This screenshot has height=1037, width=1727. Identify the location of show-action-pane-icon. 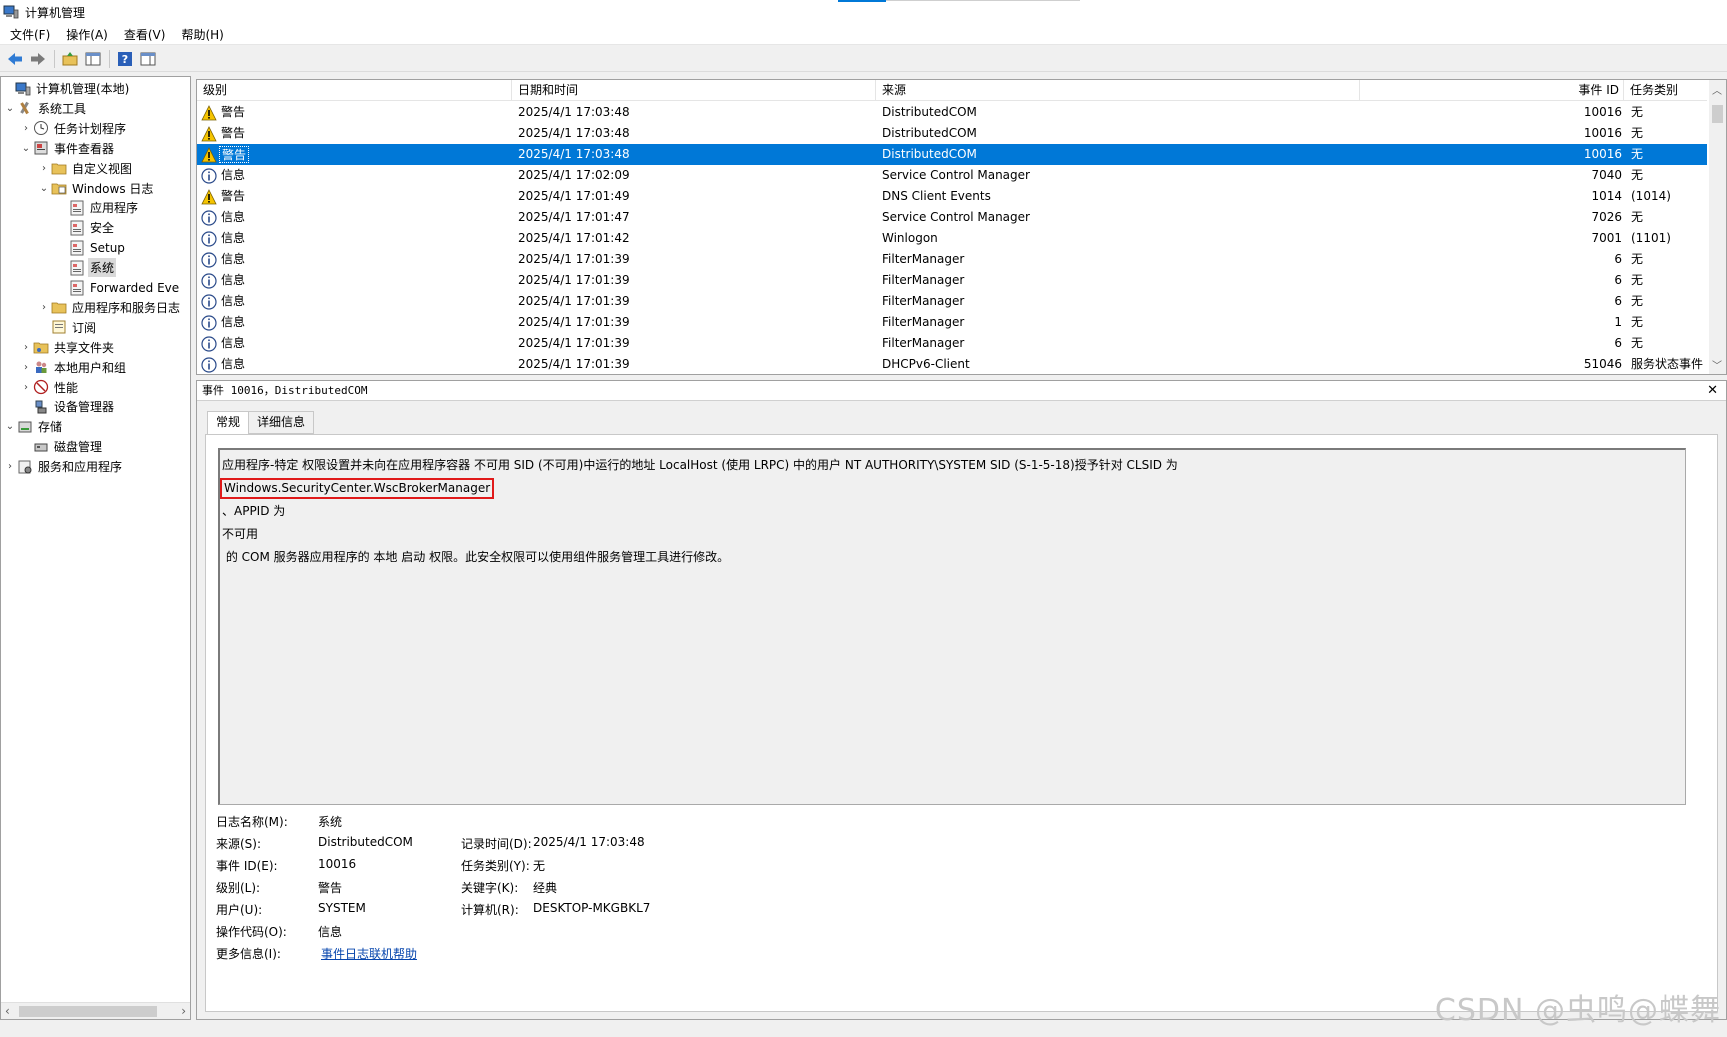
(148, 59).